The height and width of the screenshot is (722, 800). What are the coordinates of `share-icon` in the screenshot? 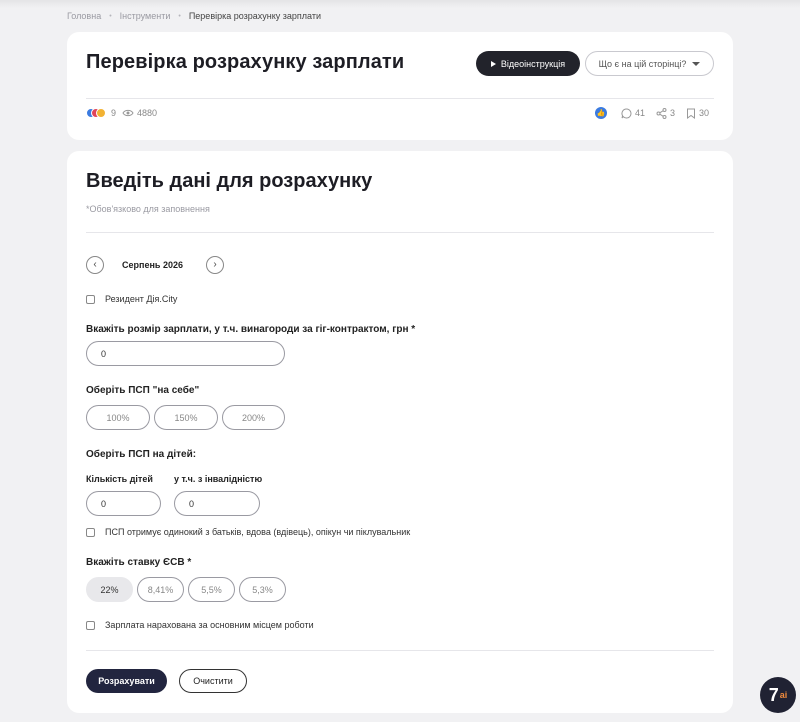 It's located at (661, 113).